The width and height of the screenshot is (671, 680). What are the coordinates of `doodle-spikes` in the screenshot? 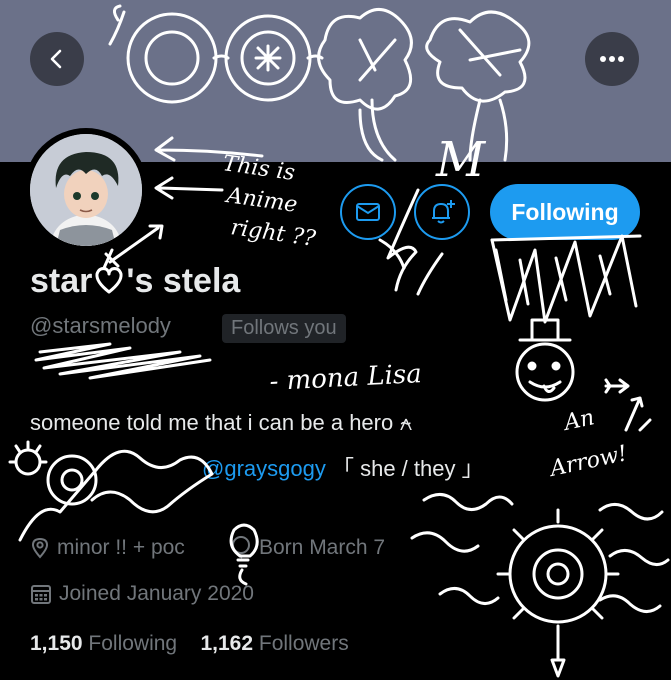 It's located at (566, 279).